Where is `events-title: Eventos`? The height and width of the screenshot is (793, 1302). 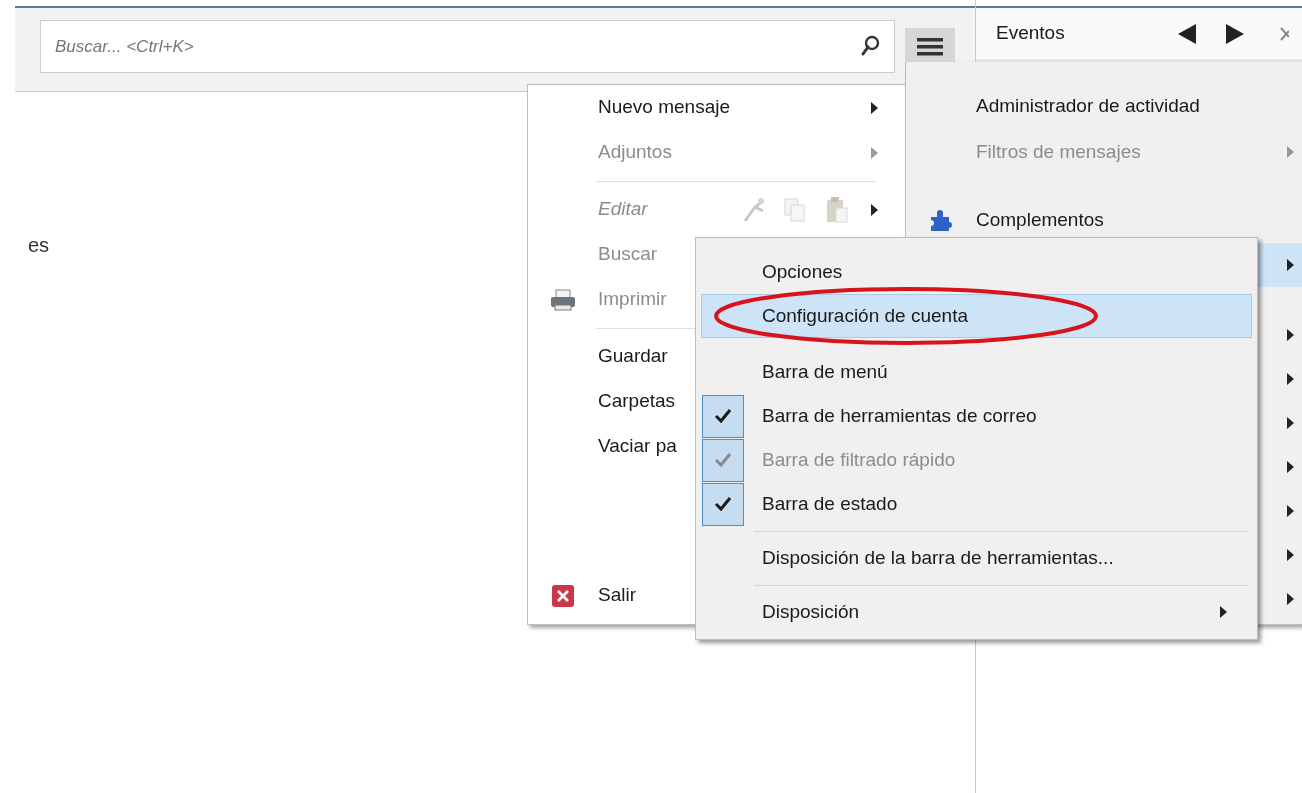
events-title: Eventos is located at coordinates (1031, 33).